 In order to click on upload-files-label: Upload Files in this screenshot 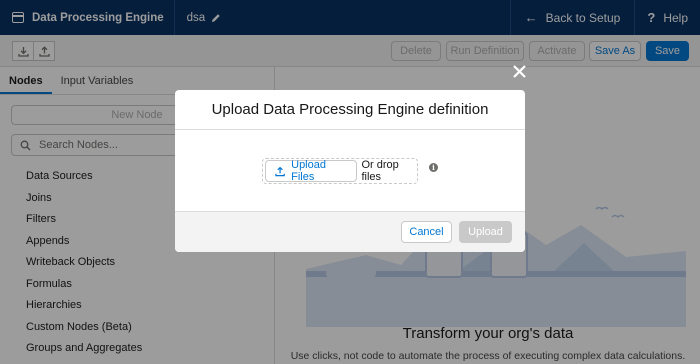, I will do `click(308, 171)`.